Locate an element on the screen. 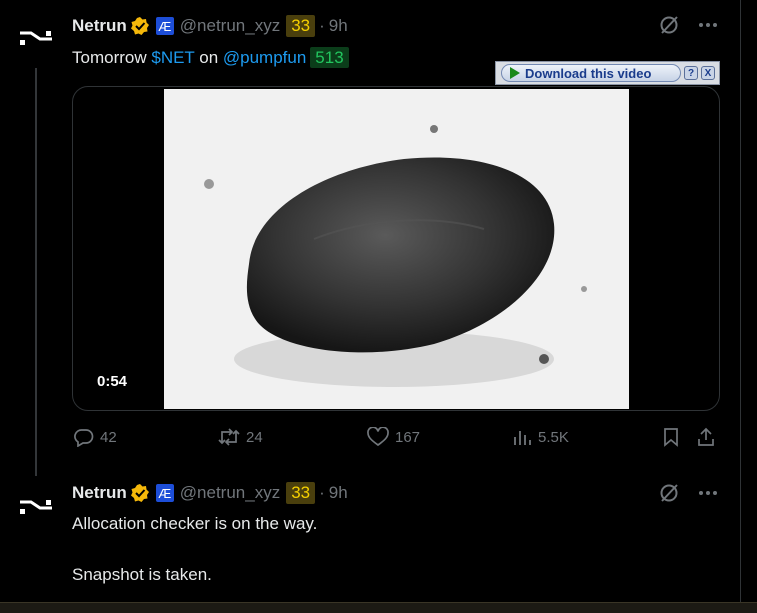 This screenshot has width=757, height=613. view-count: 5.5K is located at coordinates (553, 437).